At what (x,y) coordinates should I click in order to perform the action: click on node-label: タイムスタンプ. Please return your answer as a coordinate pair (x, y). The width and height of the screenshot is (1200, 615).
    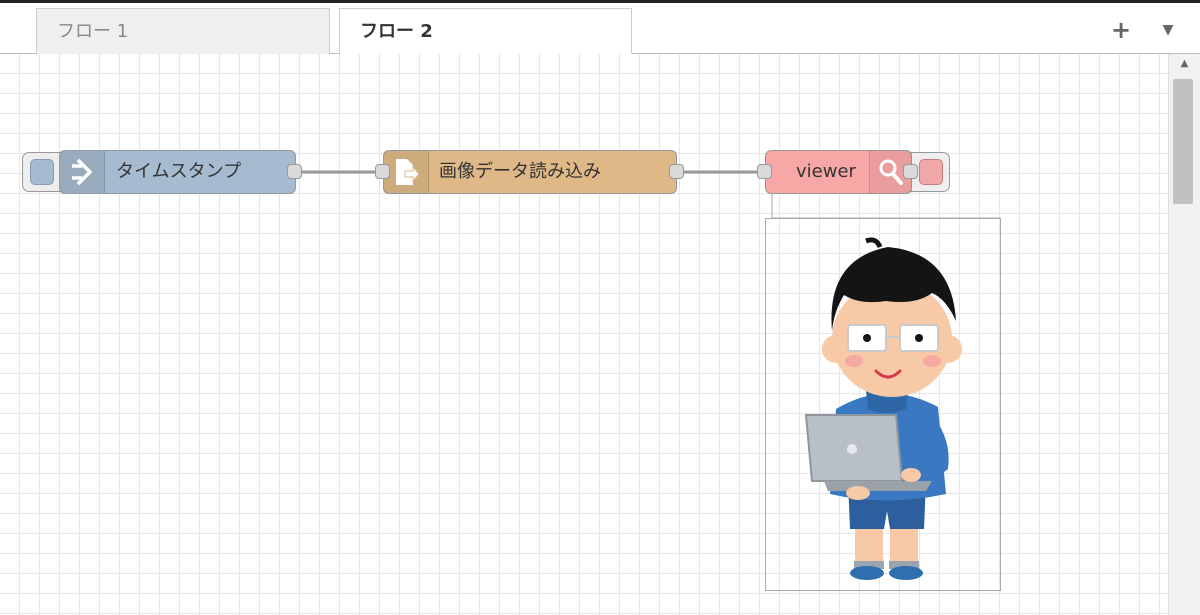
    Looking at the image, I should click on (179, 171).